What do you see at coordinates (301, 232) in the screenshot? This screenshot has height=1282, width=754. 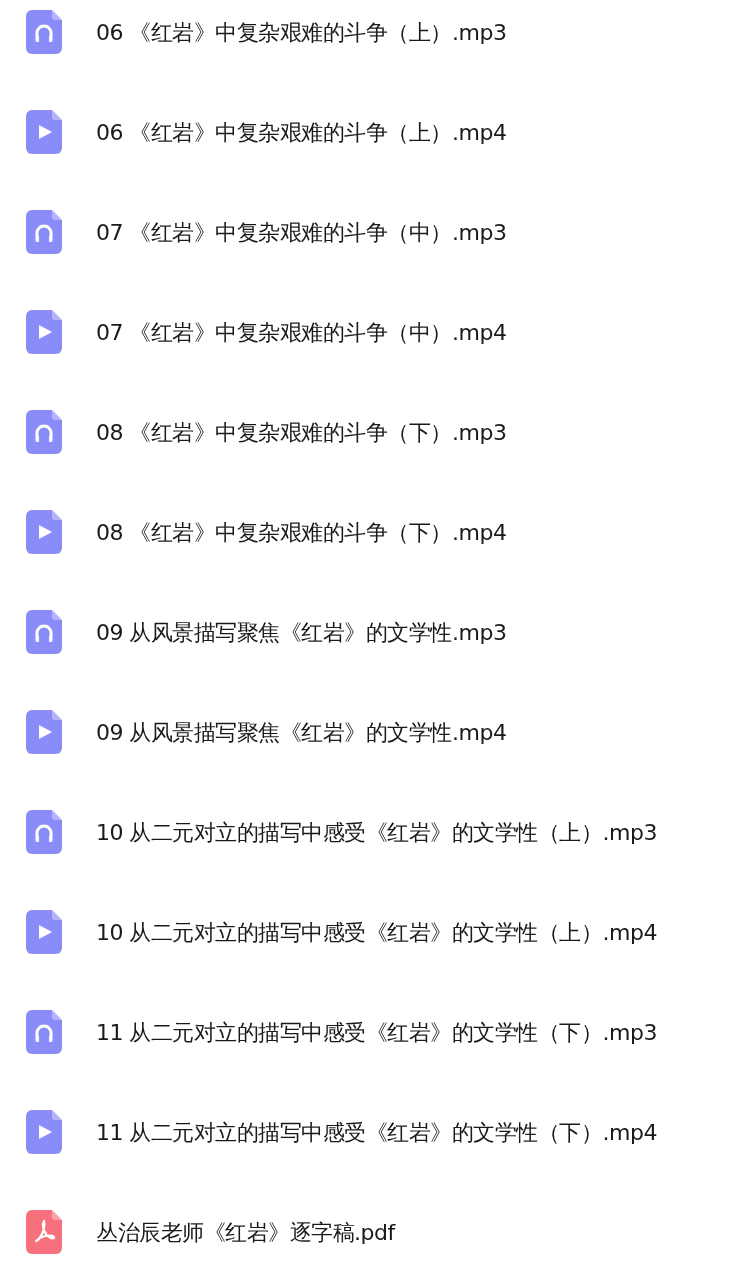 I see `file-name: 07 《红岩》中复杂艰难的斗争（中）.mp3` at bounding box center [301, 232].